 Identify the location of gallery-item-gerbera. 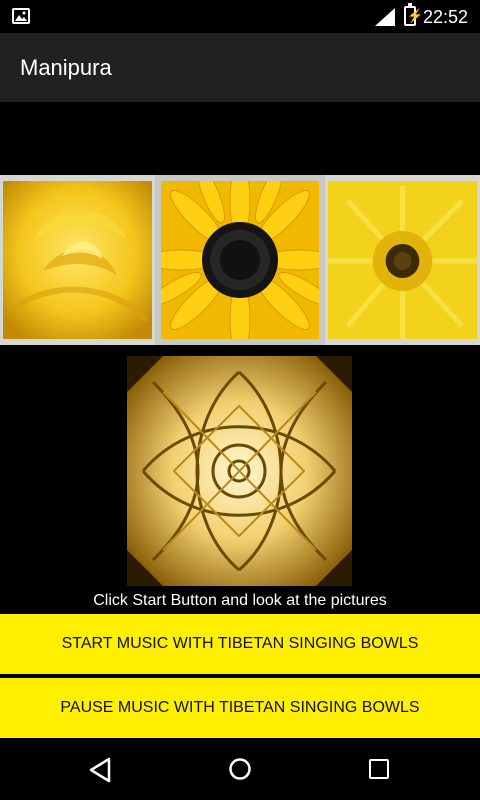
(402, 260).